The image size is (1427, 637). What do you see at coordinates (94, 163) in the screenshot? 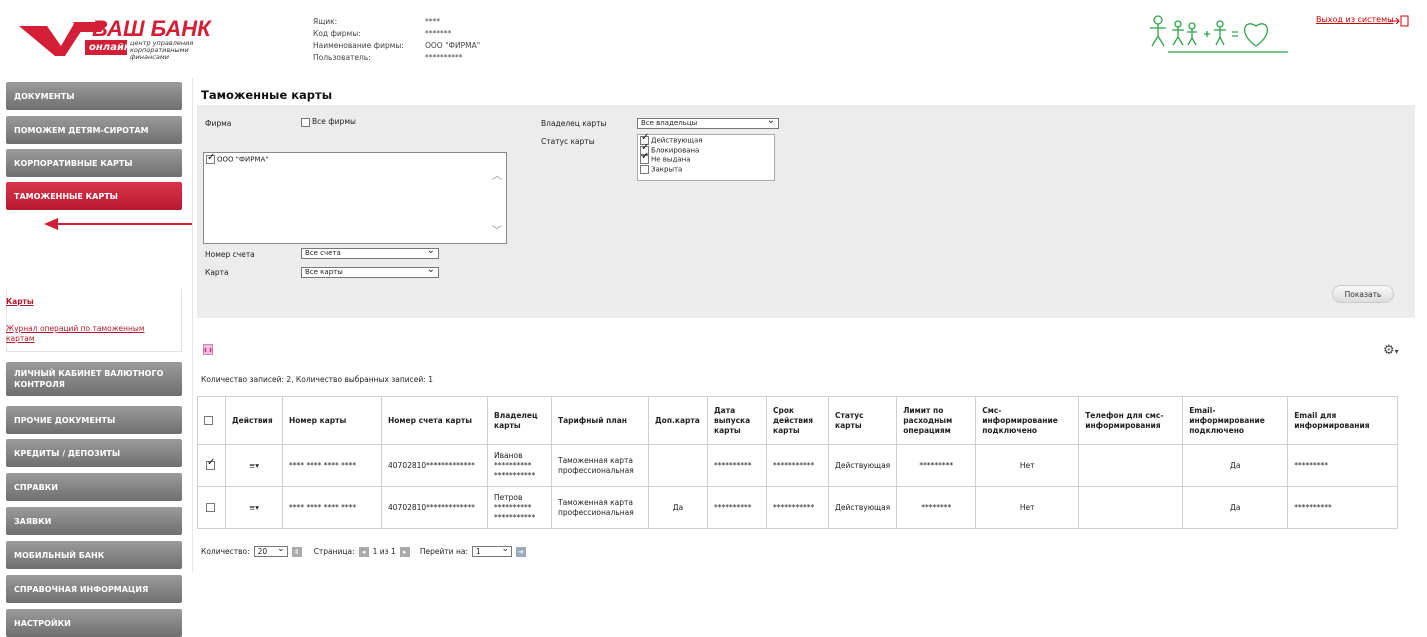
I see `sidebar-item-corporate-cards: КОРПОРАТИВНЫЕ КАРТЫ` at bounding box center [94, 163].